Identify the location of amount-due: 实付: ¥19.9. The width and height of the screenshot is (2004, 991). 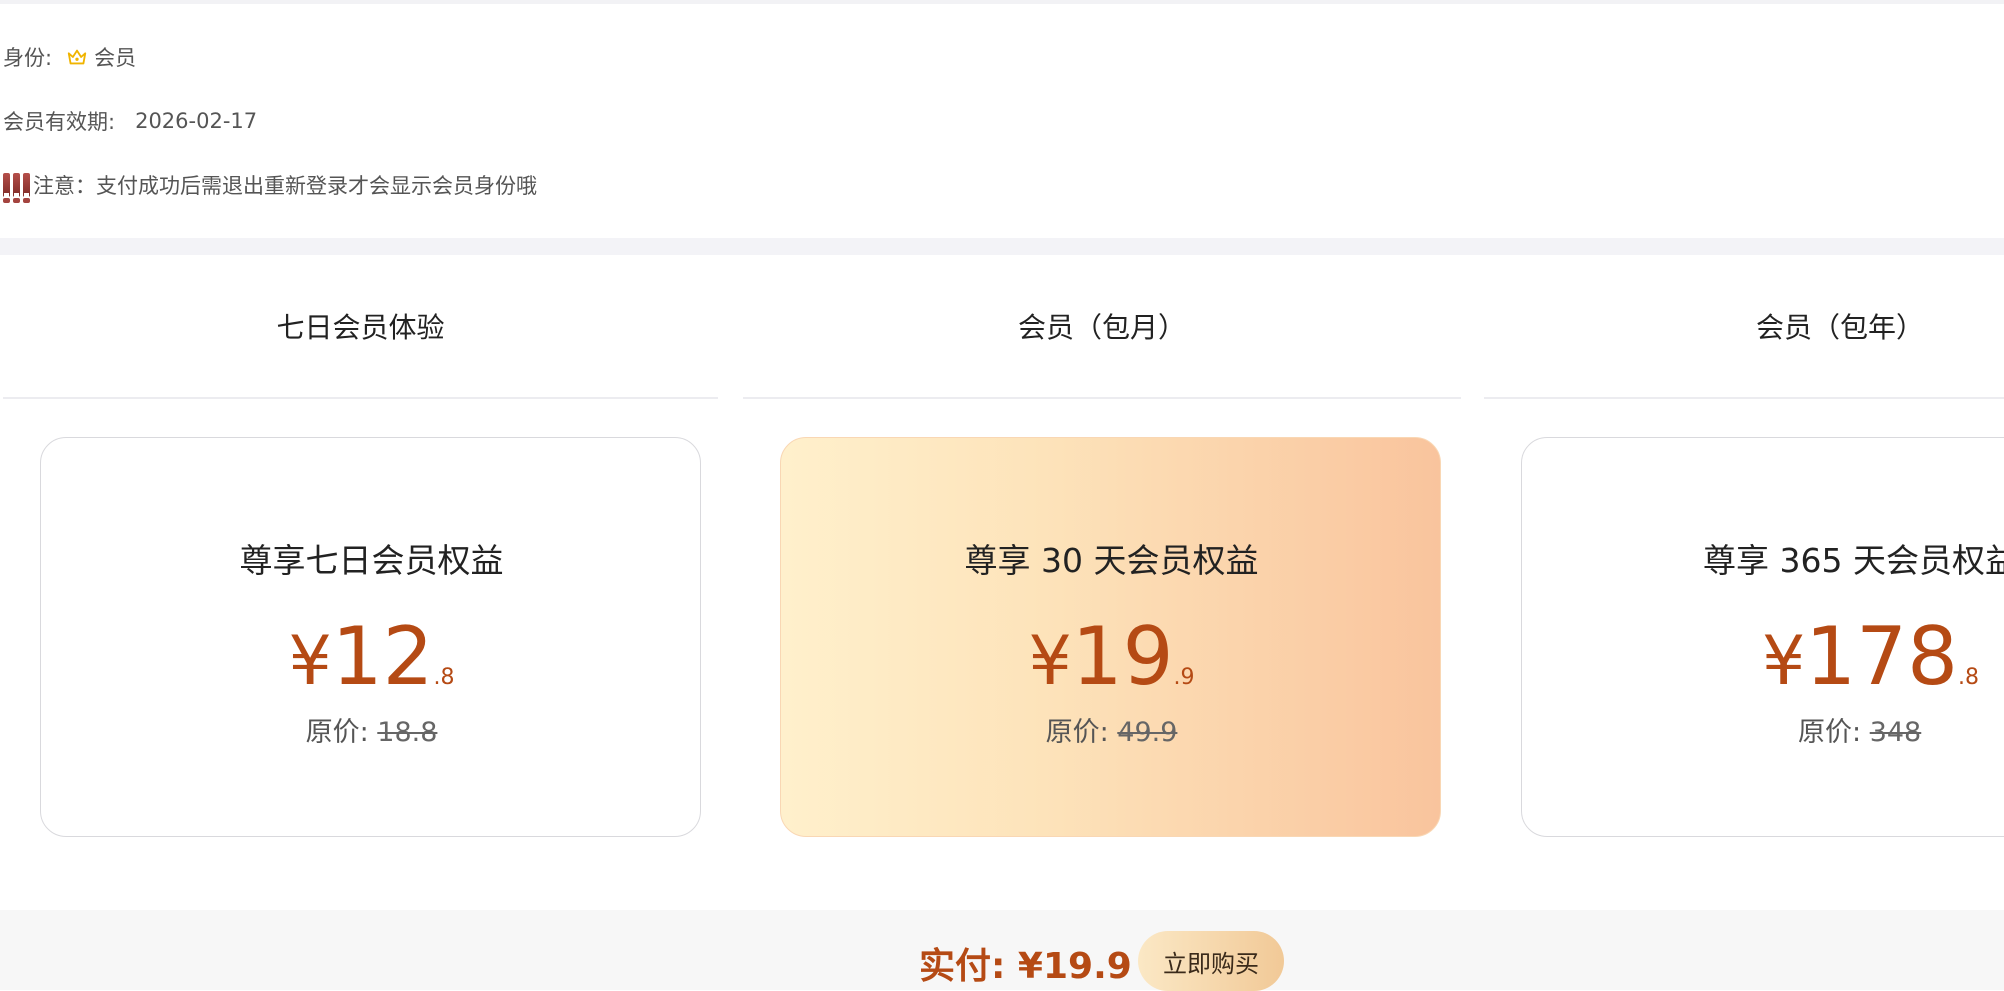
(1025, 966).